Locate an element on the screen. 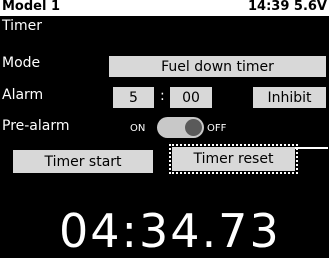 This screenshot has width=329, height=258. prealarm-label: Pre-alarm is located at coordinates (36, 126).